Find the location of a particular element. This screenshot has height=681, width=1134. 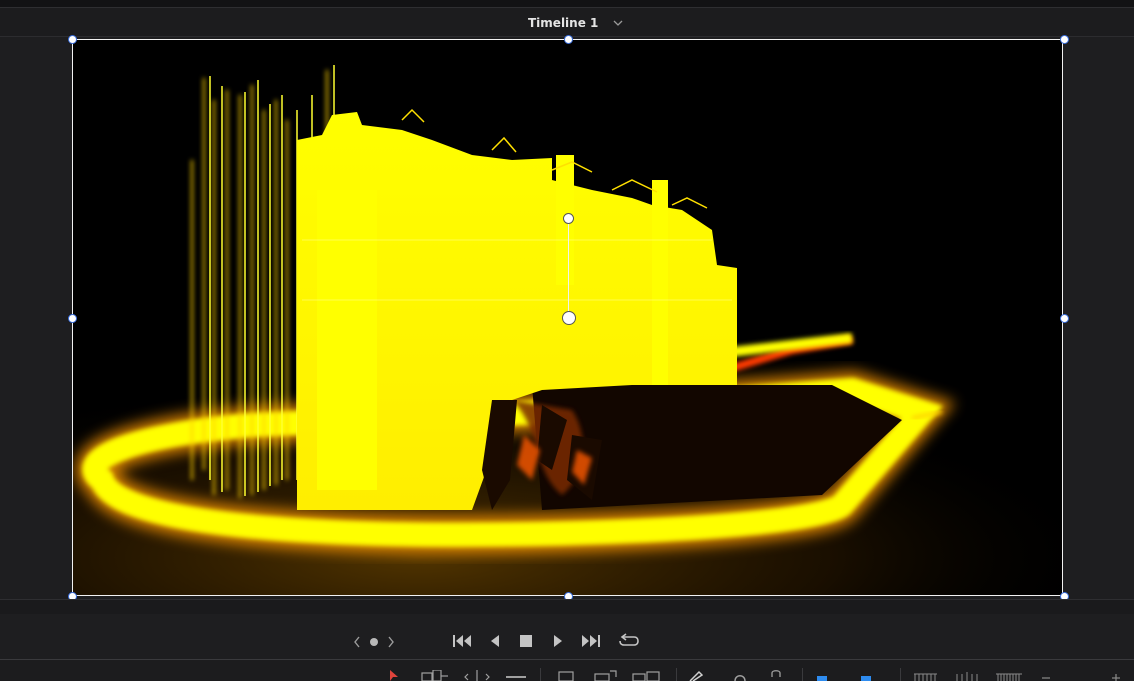

loop-icon is located at coordinates (629, 639).